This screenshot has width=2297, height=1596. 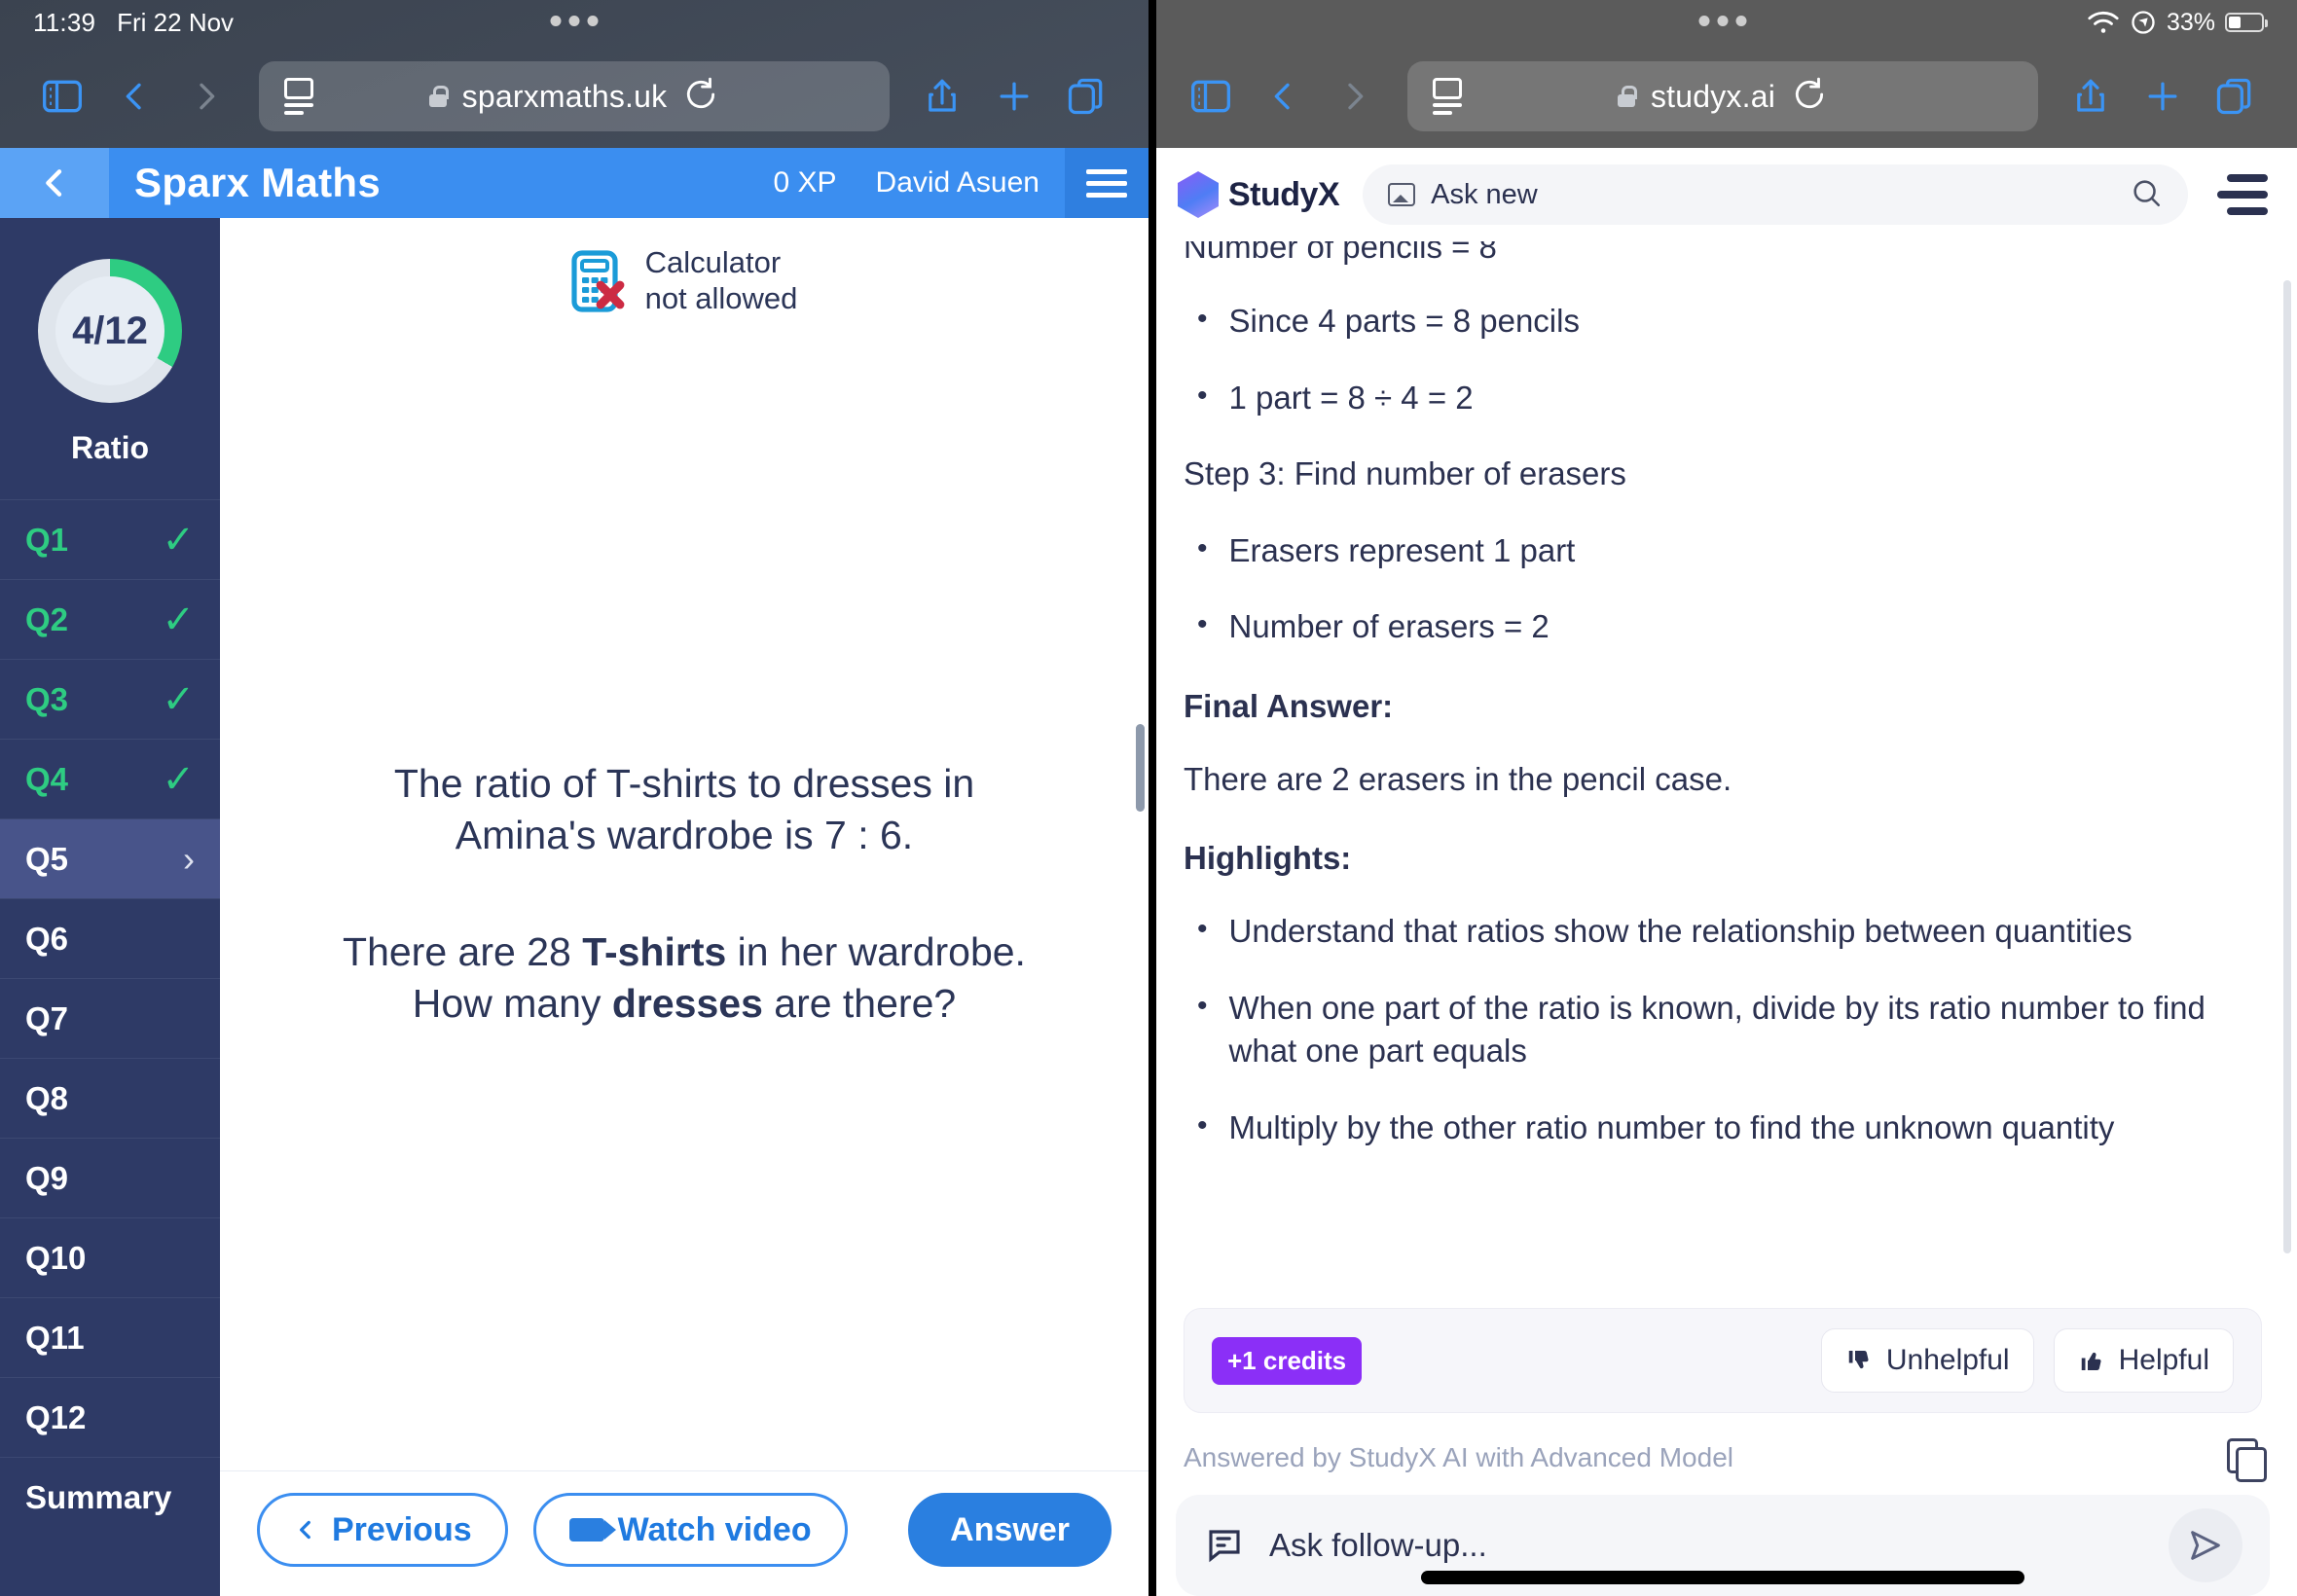 What do you see at coordinates (876, 952) in the screenshot?
I see `question-line-3c: in her wardrobe.` at bounding box center [876, 952].